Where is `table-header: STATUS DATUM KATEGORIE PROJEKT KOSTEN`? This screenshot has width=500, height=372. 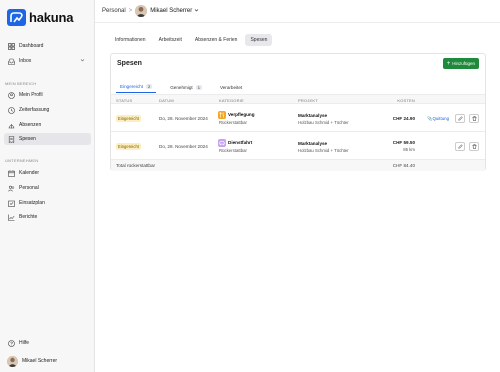
table-header: STATUS DATUM KATEGORIE PROJEKT KOSTEN is located at coordinates (298, 99).